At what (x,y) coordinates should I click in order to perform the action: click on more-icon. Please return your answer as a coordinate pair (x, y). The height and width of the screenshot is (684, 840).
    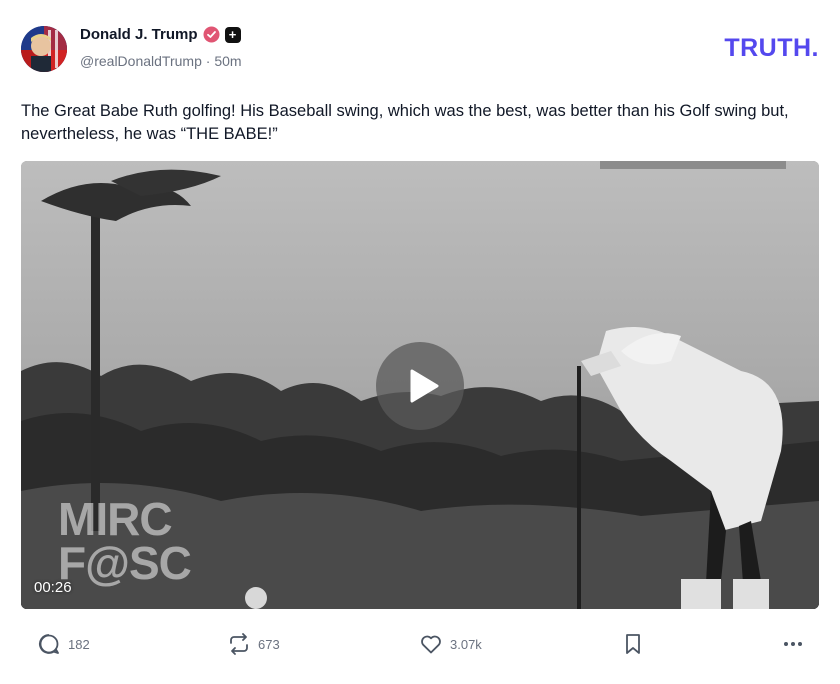
    Looking at the image, I should click on (793, 644).